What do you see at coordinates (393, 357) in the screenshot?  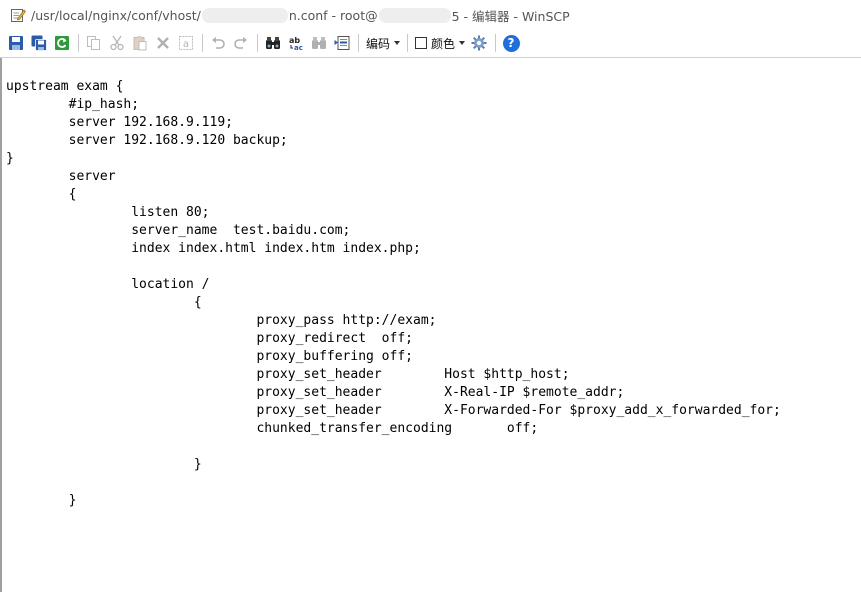 I see `code-line: proxy_buffering off;` at bounding box center [393, 357].